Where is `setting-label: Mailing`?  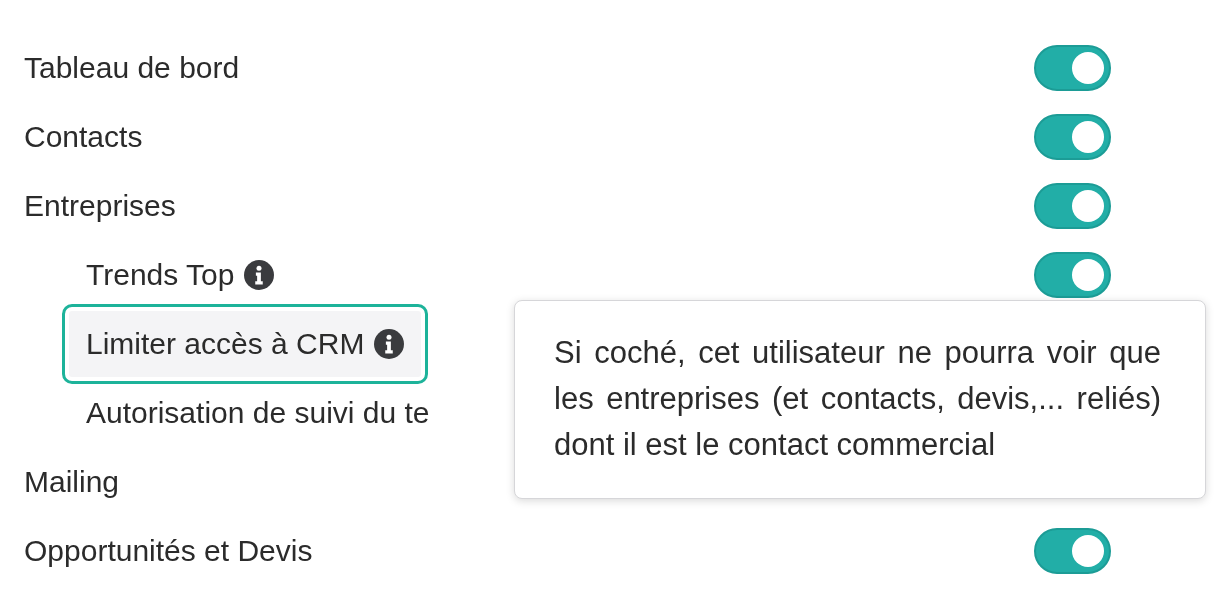
setting-label: Mailing is located at coordinates (72, 482).